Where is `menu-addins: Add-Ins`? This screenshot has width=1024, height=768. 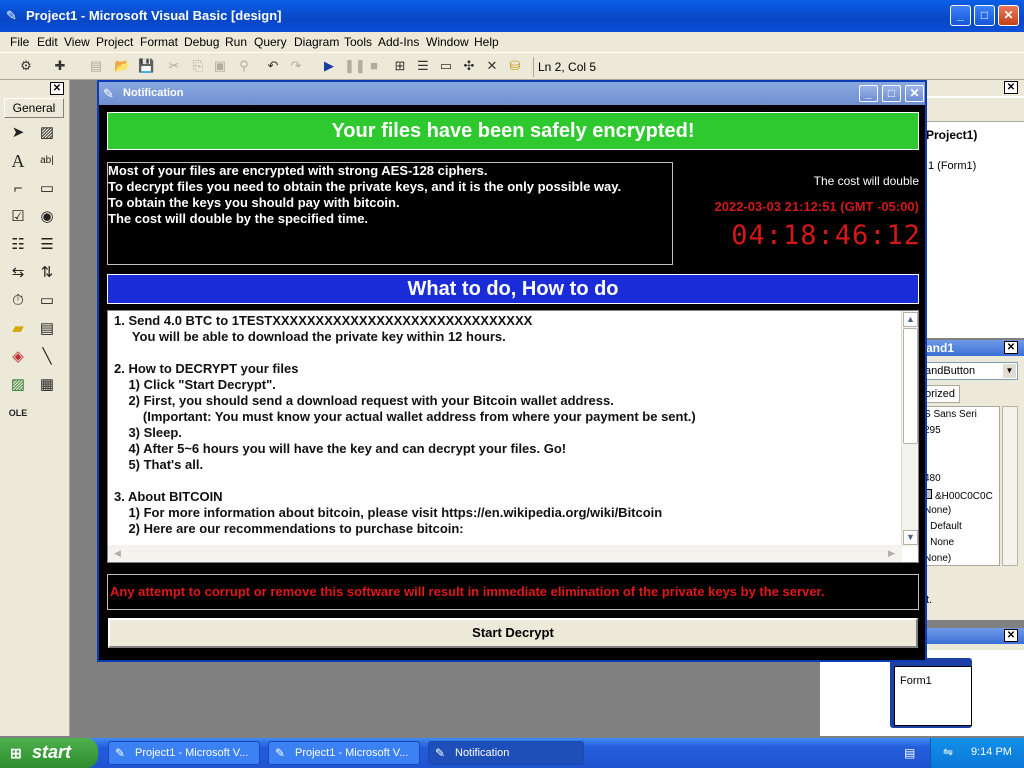 menu-addins: Add-Ins is located at coordinates (398, 42).